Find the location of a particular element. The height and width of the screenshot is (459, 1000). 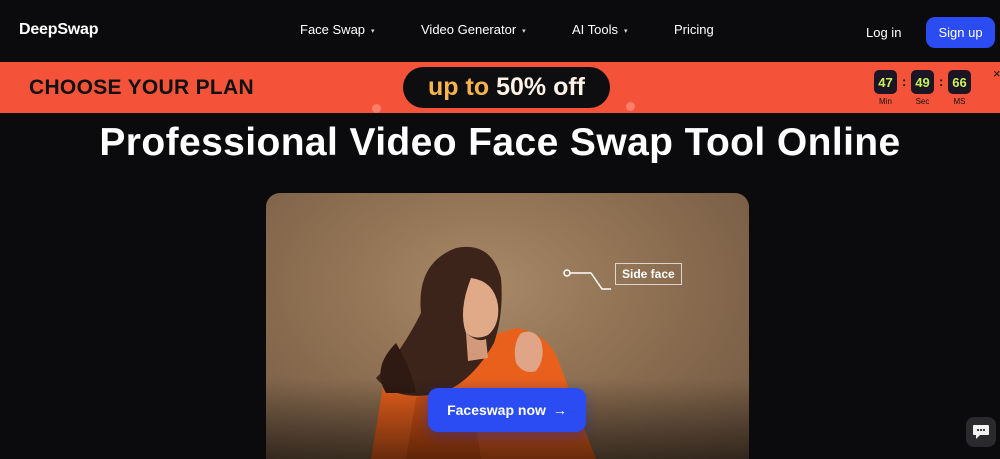

nav-ai-tools: AI Tools ▾ is located at coordinates (600, 29).